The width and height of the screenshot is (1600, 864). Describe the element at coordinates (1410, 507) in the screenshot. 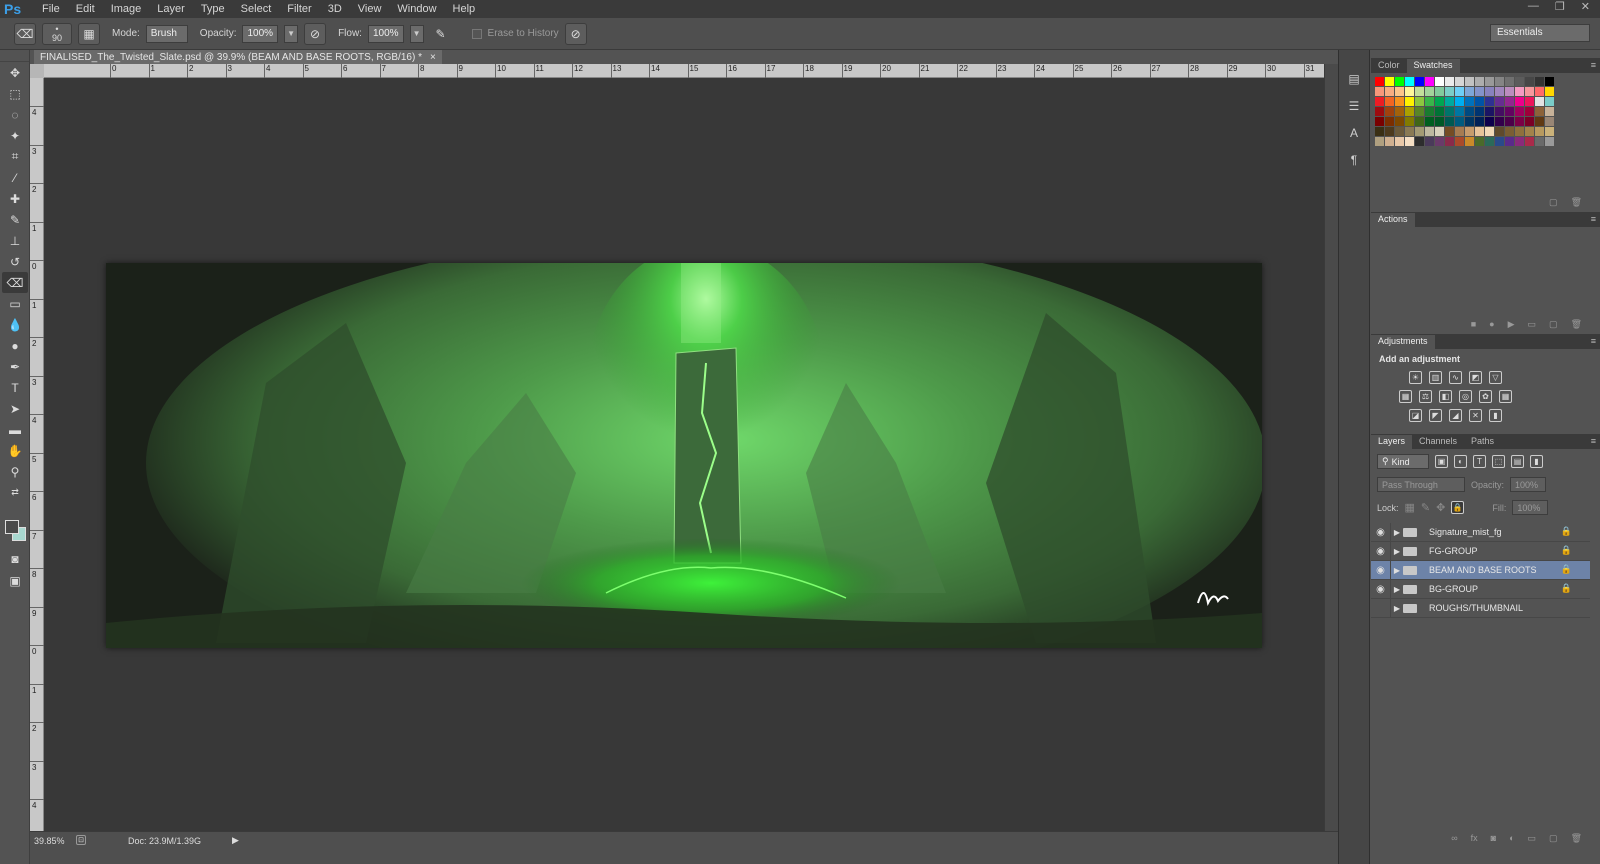

I see `lock-transparent-icon: ▦` at that location.